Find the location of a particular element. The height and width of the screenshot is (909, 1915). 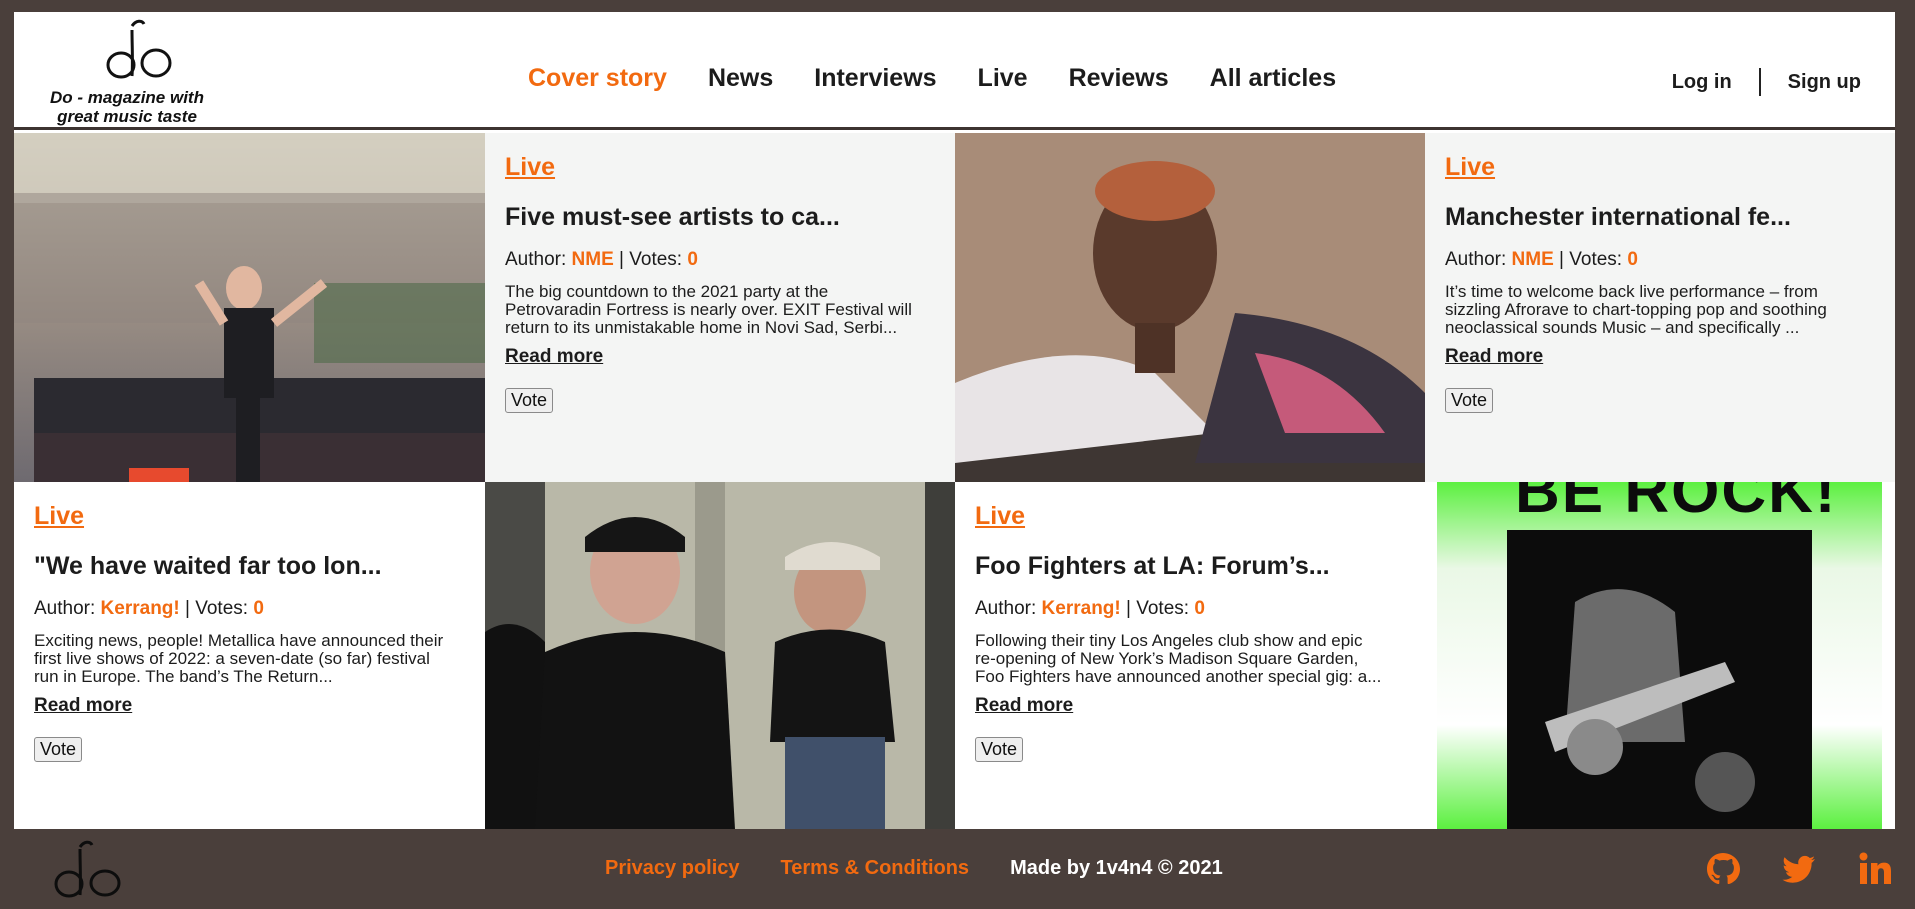

article-image-poster: BE ROCK! is located at coordinates (1660, 655).